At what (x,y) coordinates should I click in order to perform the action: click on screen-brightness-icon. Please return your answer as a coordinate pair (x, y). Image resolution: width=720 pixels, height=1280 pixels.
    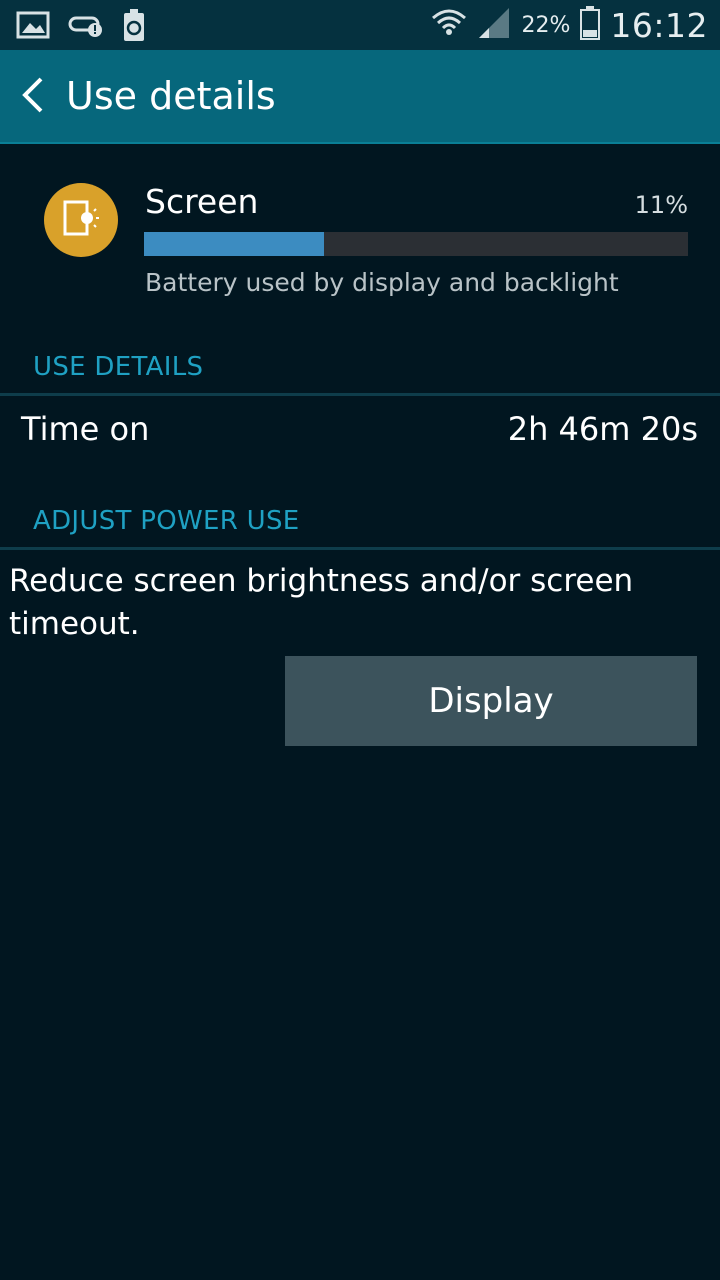
    Looking at the image, I should click on (81, 220).